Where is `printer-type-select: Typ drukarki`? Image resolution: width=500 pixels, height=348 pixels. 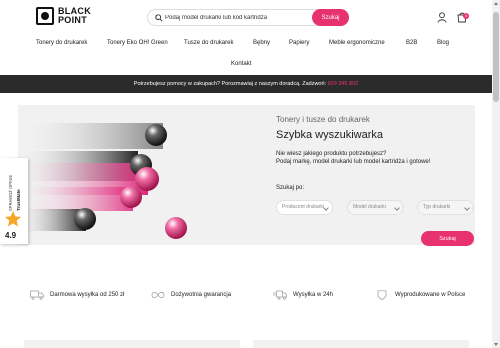
printer-type-select: Typ drukarki is located at coordinates (445, 207).